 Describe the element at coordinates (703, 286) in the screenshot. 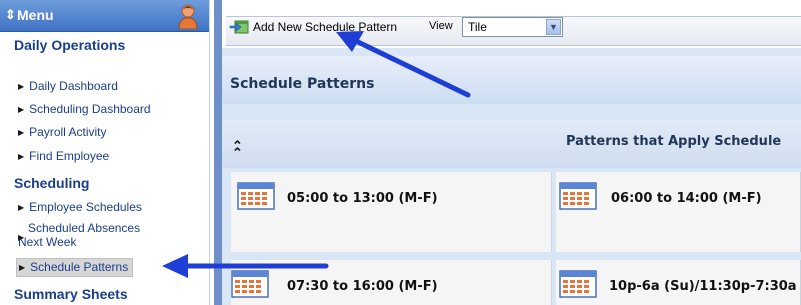

I see `pattern-tile-label: 10p-6a (Su)/11:30p-7:30a` at that location.